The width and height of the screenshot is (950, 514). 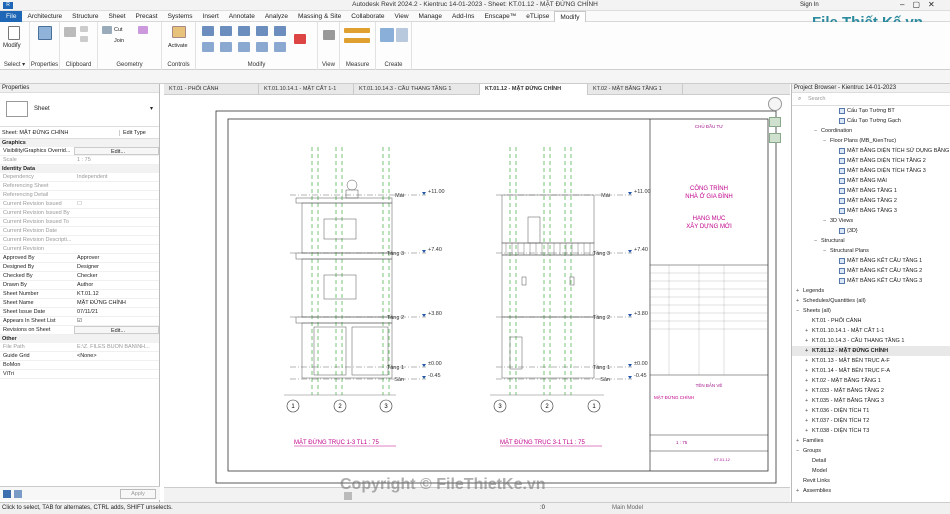 What do you see at coordinates (208, 47) in the screenshot?
I see `move-icon` at bounding box center [208, 47].